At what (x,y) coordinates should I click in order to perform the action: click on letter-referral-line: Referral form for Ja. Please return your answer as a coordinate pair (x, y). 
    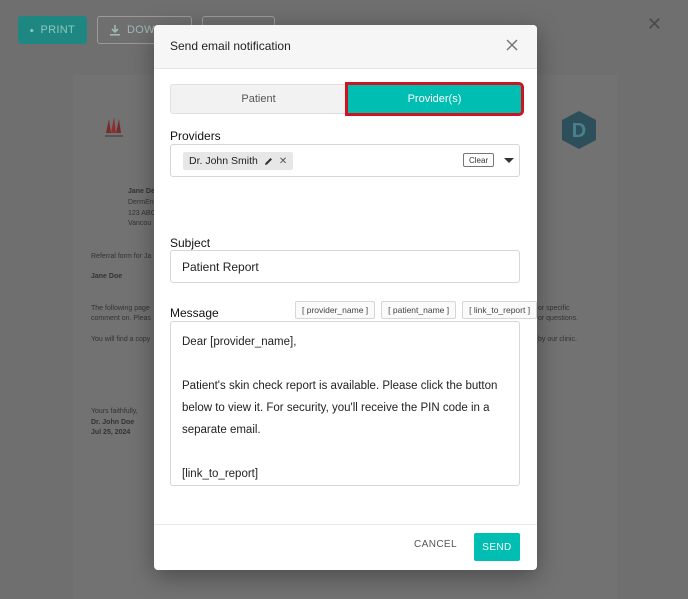
    Looking at the image, I should click on (121, 256).